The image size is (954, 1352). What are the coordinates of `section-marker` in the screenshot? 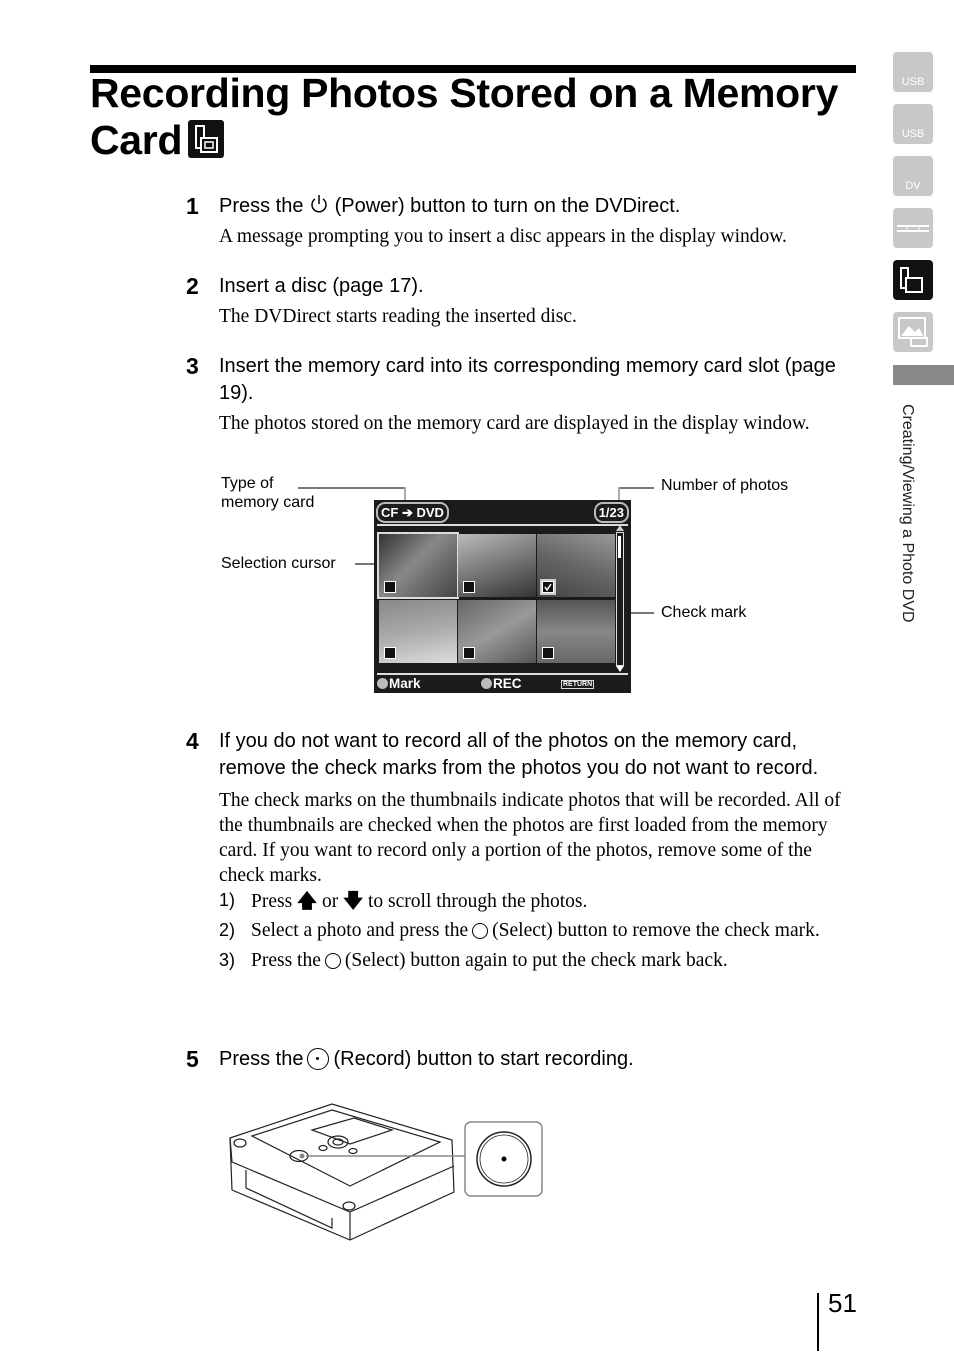 It's located at (923, 375).